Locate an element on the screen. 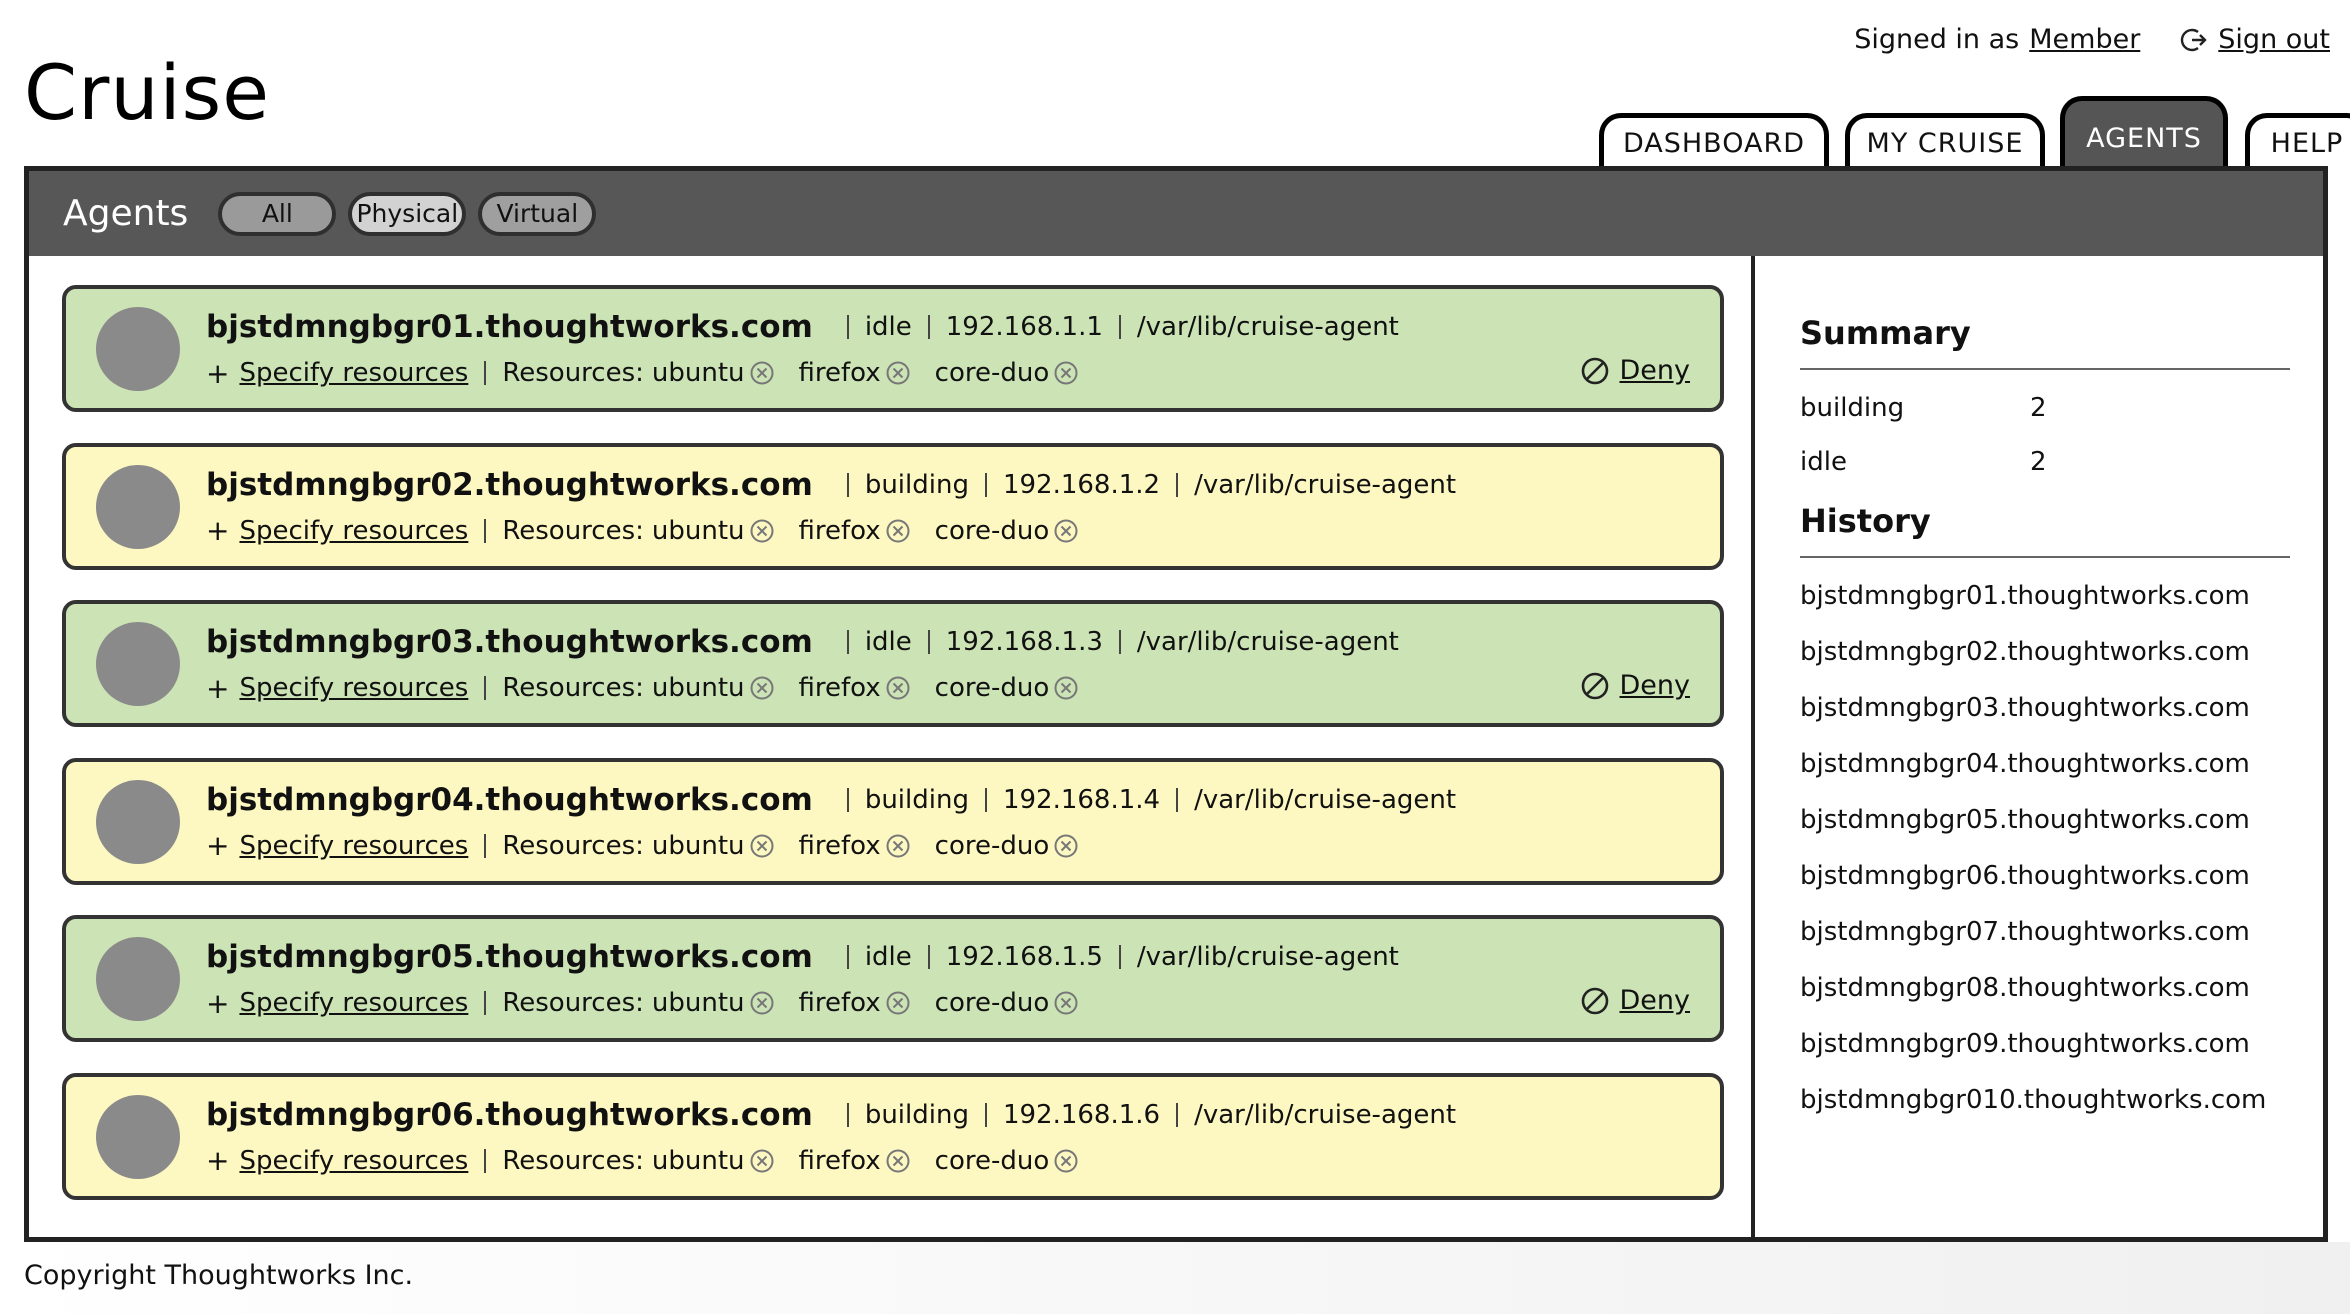 The width and height of the screenshot is (2350, 1314). member-link: Member is located at coordinates (2084, 39).